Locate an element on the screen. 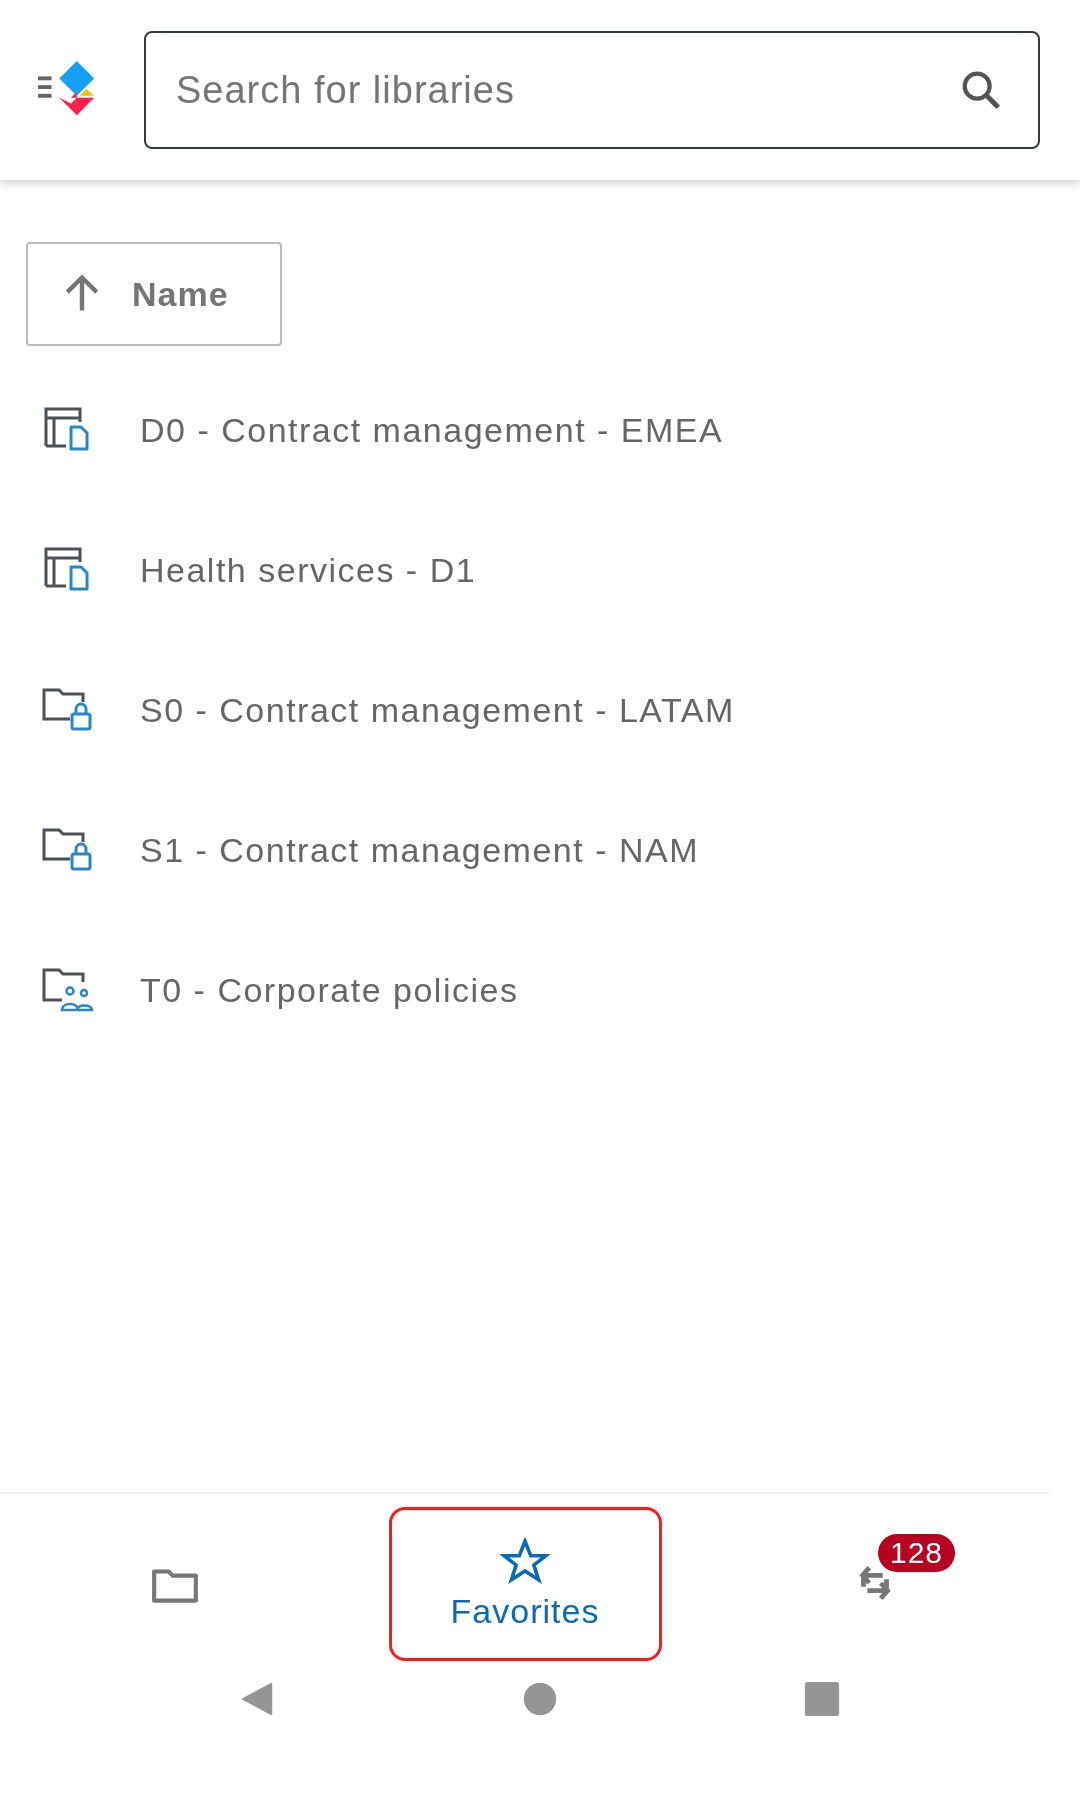 Image resolution: width=1080 pixels, height=1802 pixels. nav-tab: Favorites is located at coordinates (525, 1584).